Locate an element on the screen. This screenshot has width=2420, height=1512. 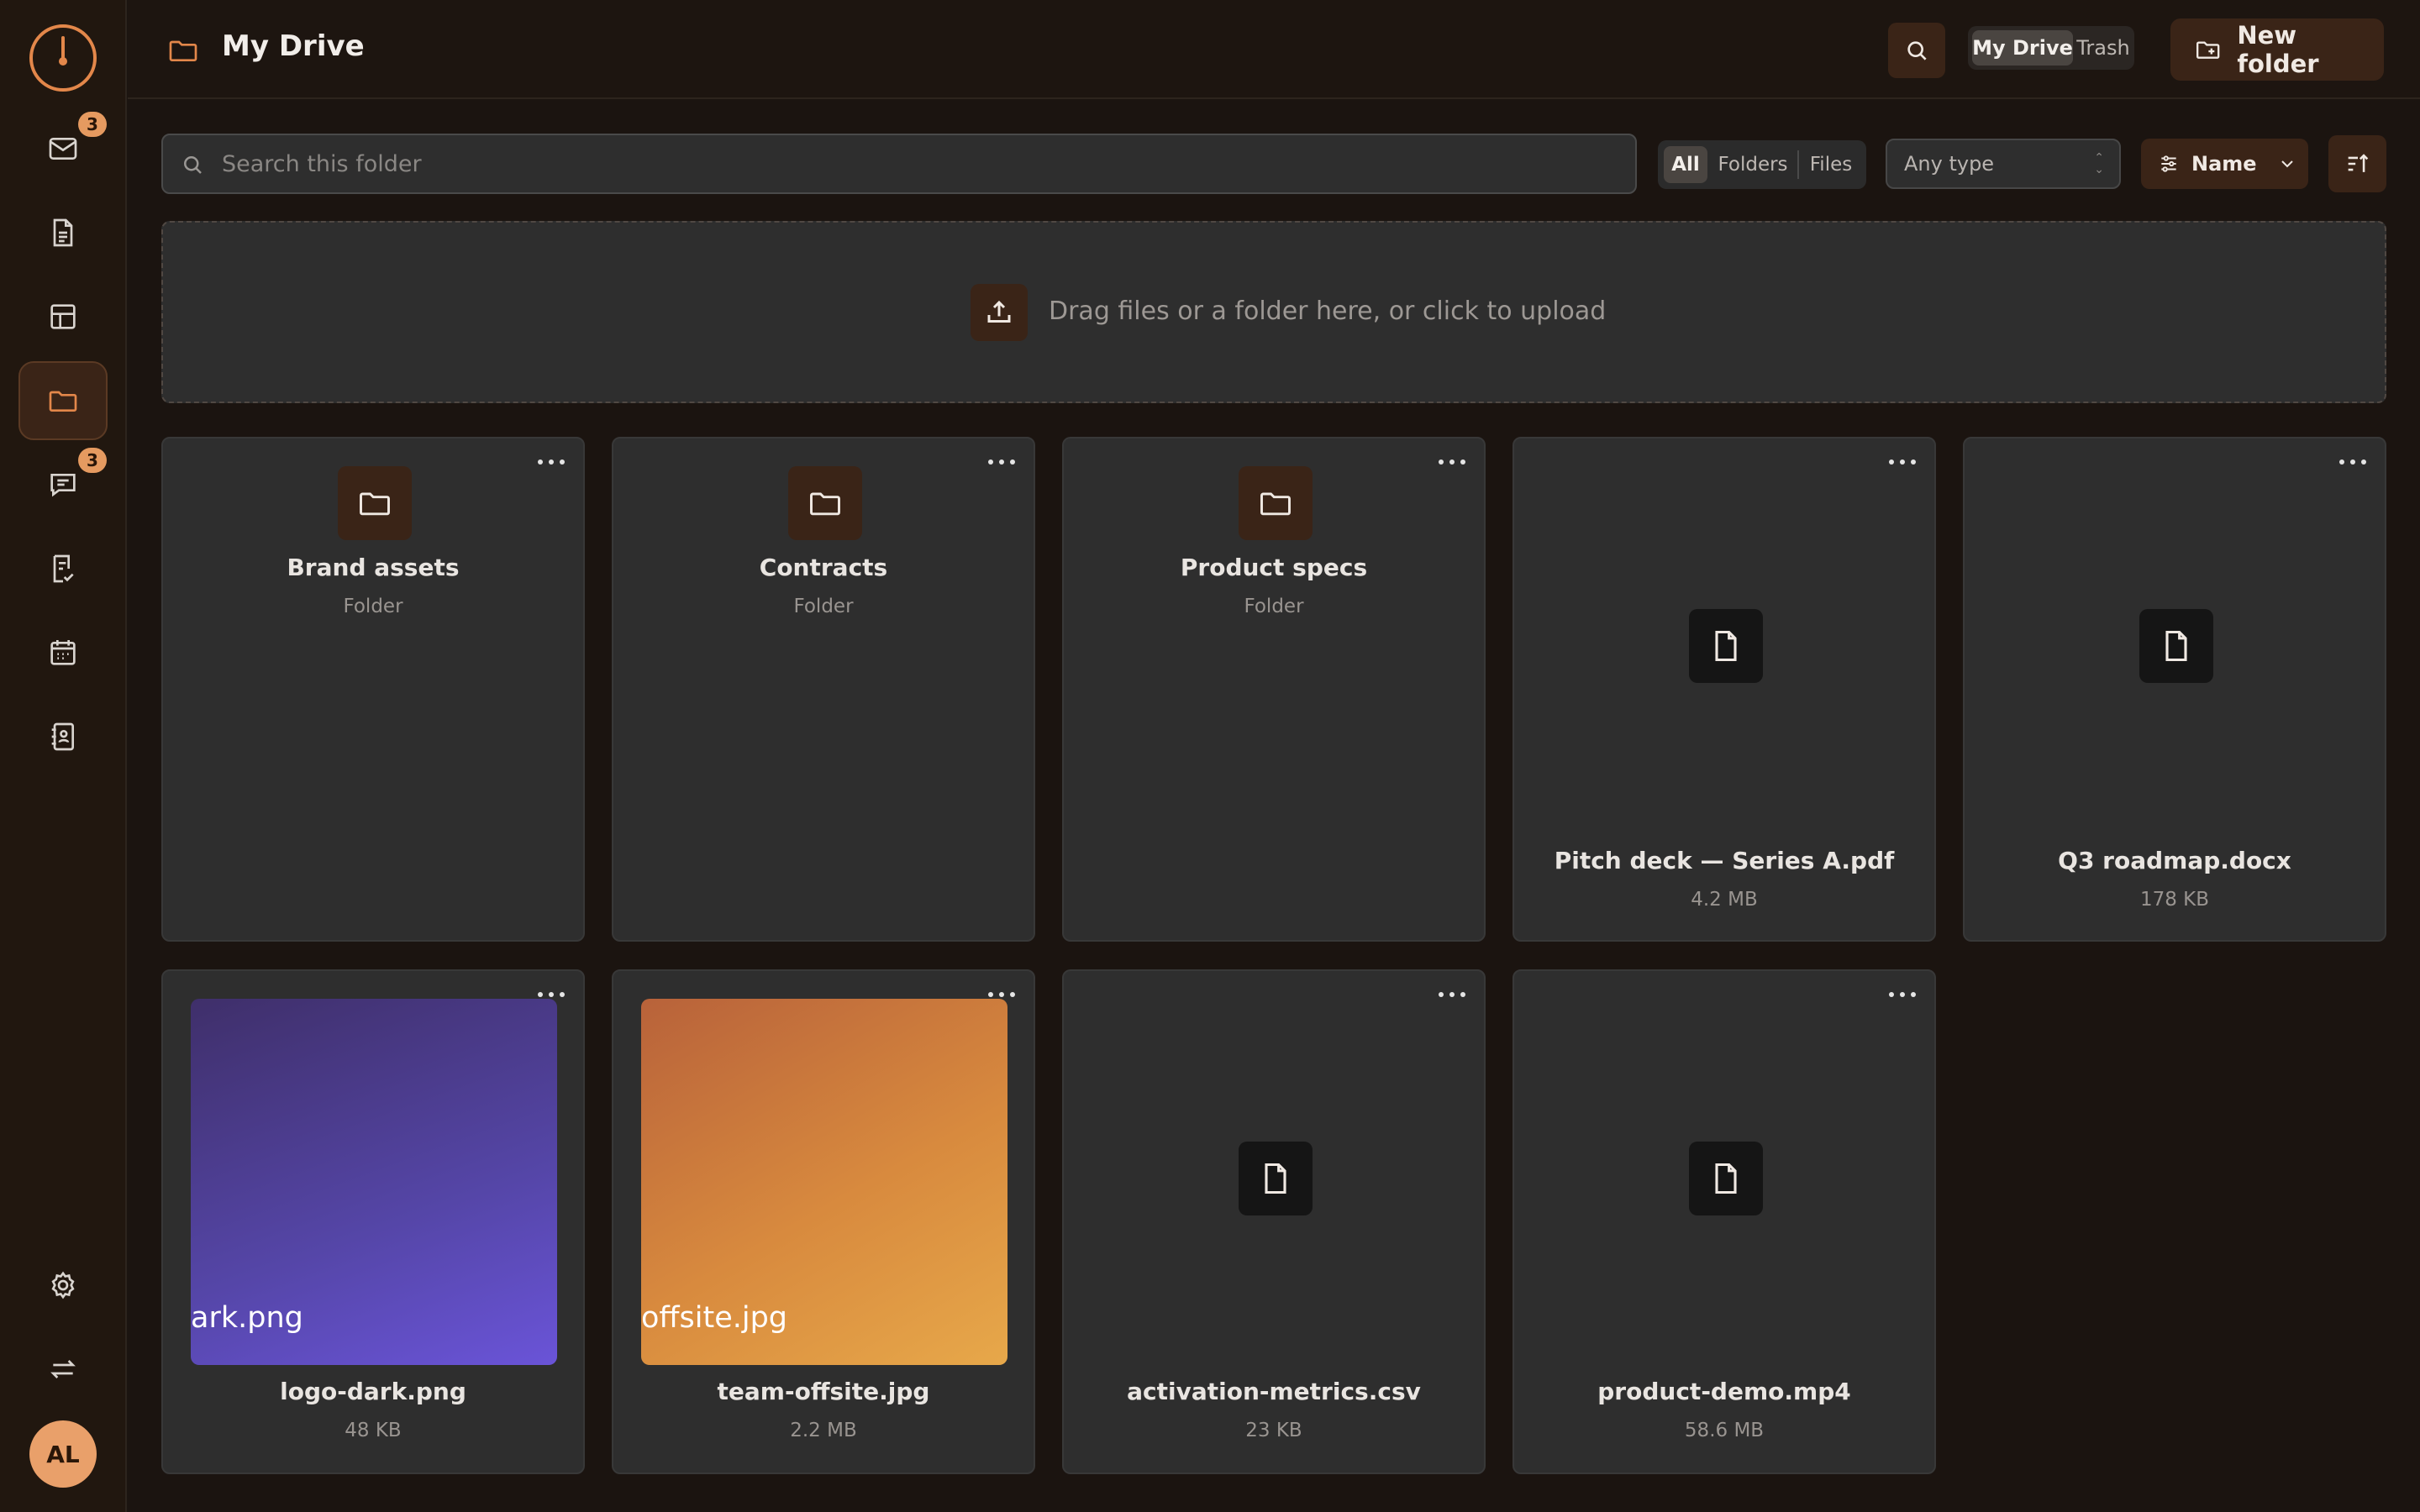
checklist-icon is located at coordinates (64, 568).